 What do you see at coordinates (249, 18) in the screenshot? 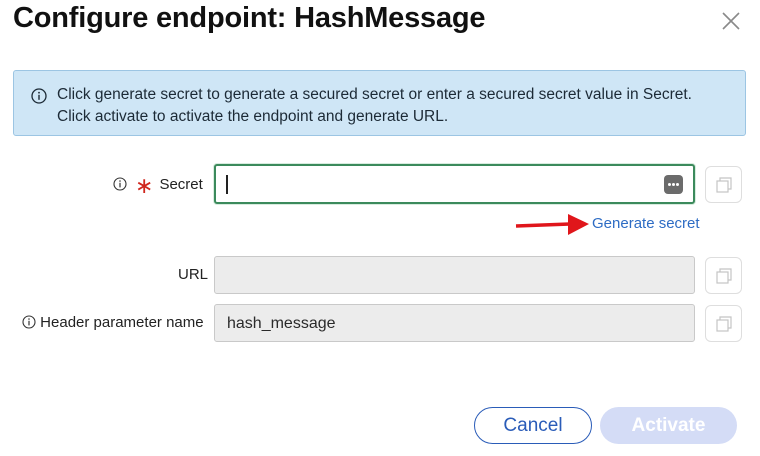
I see `dialog-title: Configure endpoint: HashMessage` at bounding box center [249, 18].